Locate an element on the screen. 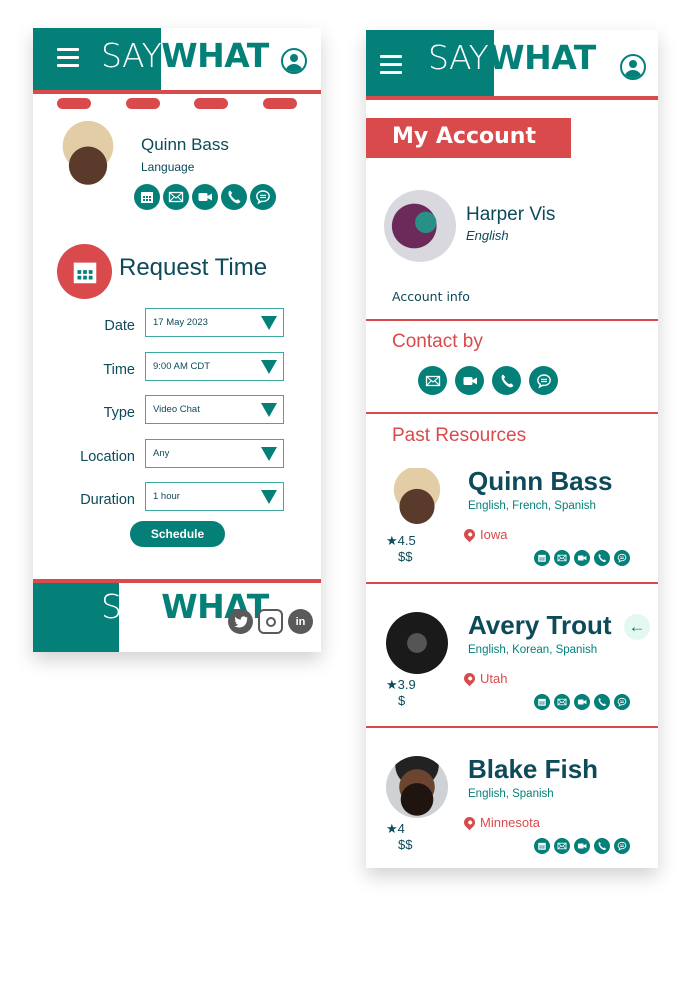 The height and width of the screenshot is (988, 696). resource-name: Quinn Bass is located at coordinates (540, 481).